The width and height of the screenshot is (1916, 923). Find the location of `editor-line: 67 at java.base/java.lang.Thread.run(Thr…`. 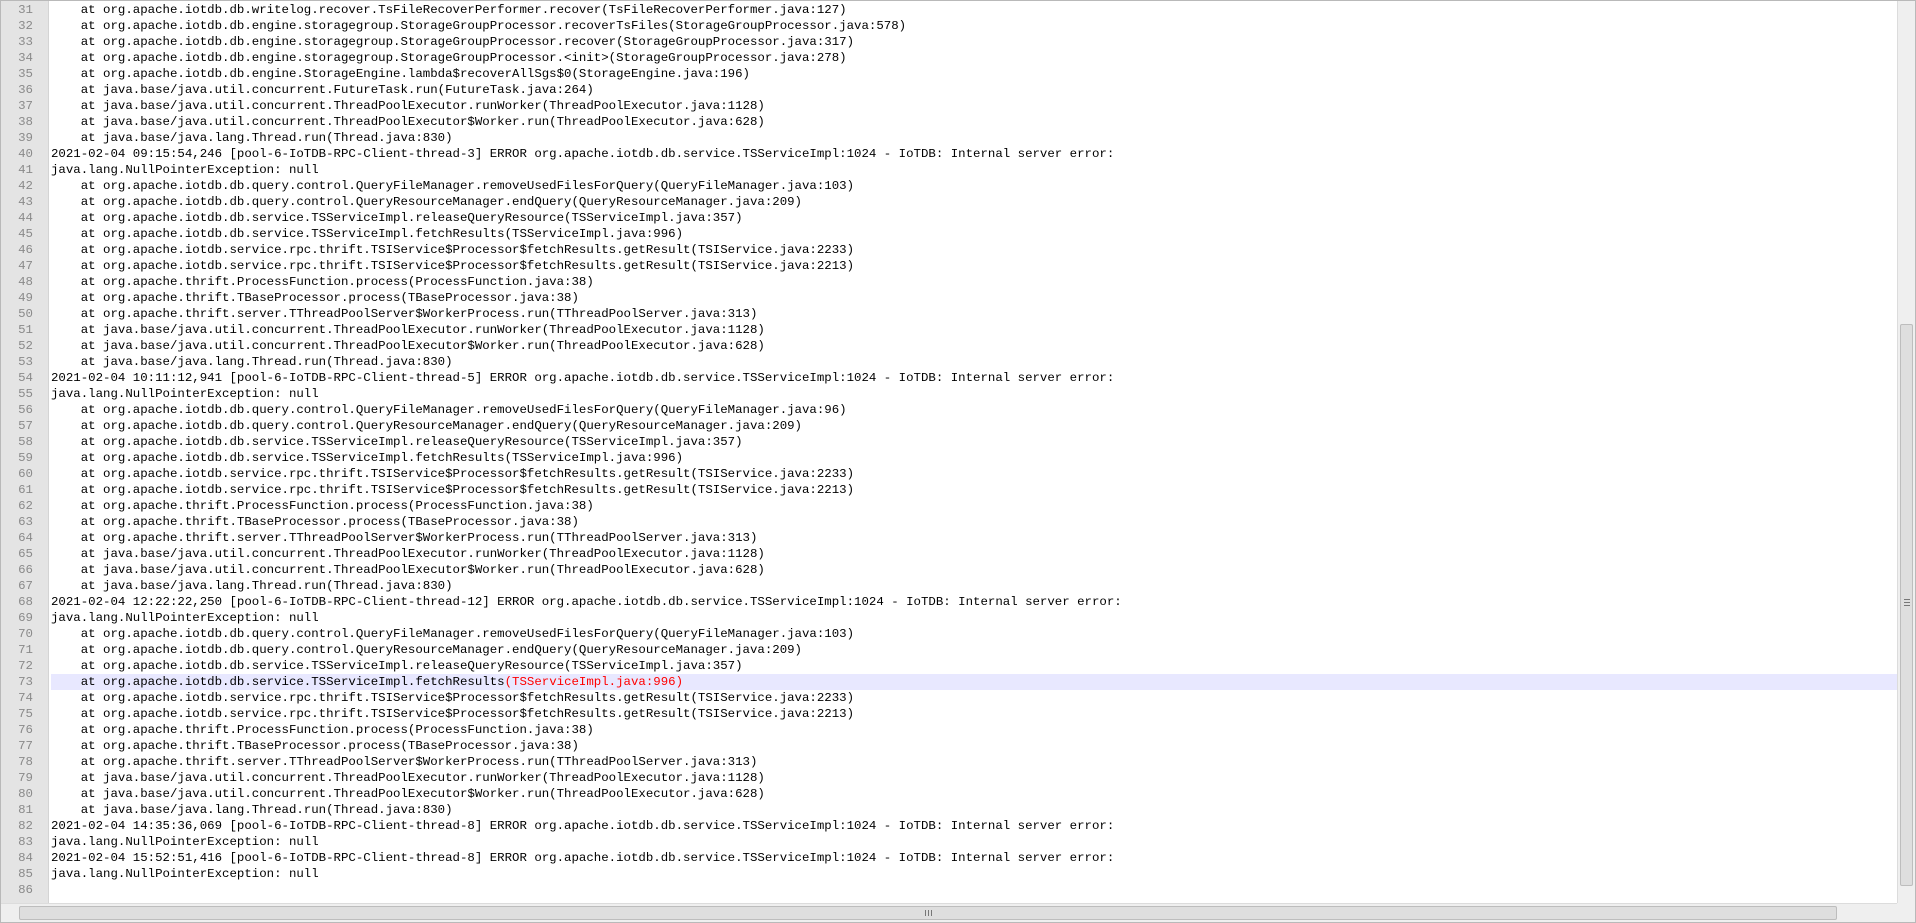

editor-line: 67 at java.base/java.lang.Thread.run(Thr… is located at coordinates (949, 586).